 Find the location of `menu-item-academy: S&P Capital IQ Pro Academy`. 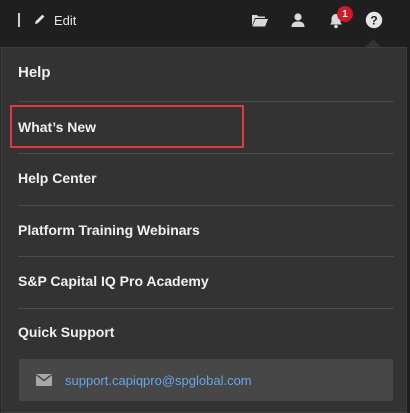

menu-item-academy: S&P Capital IQ Pro Academy is located at coordinates (206, 281).